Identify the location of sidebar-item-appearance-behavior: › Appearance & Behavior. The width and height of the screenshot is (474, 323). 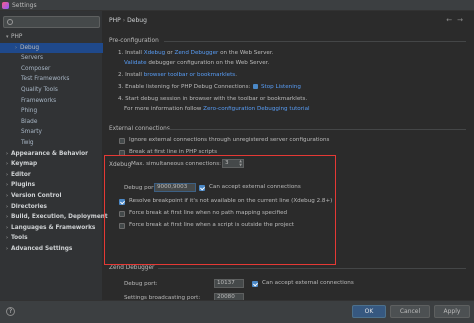
(51, 154).